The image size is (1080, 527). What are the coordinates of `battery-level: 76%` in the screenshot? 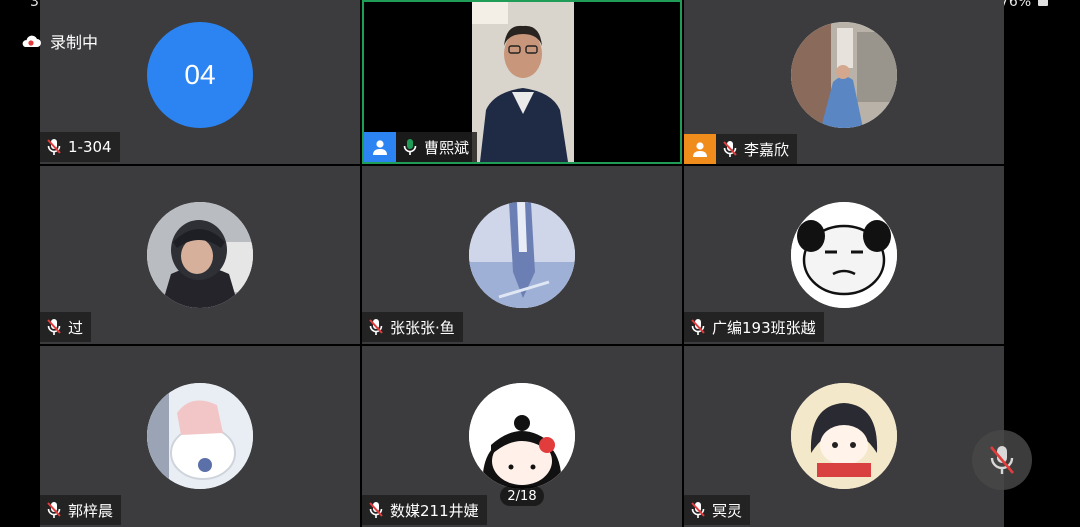 It's located at (1016, 5).